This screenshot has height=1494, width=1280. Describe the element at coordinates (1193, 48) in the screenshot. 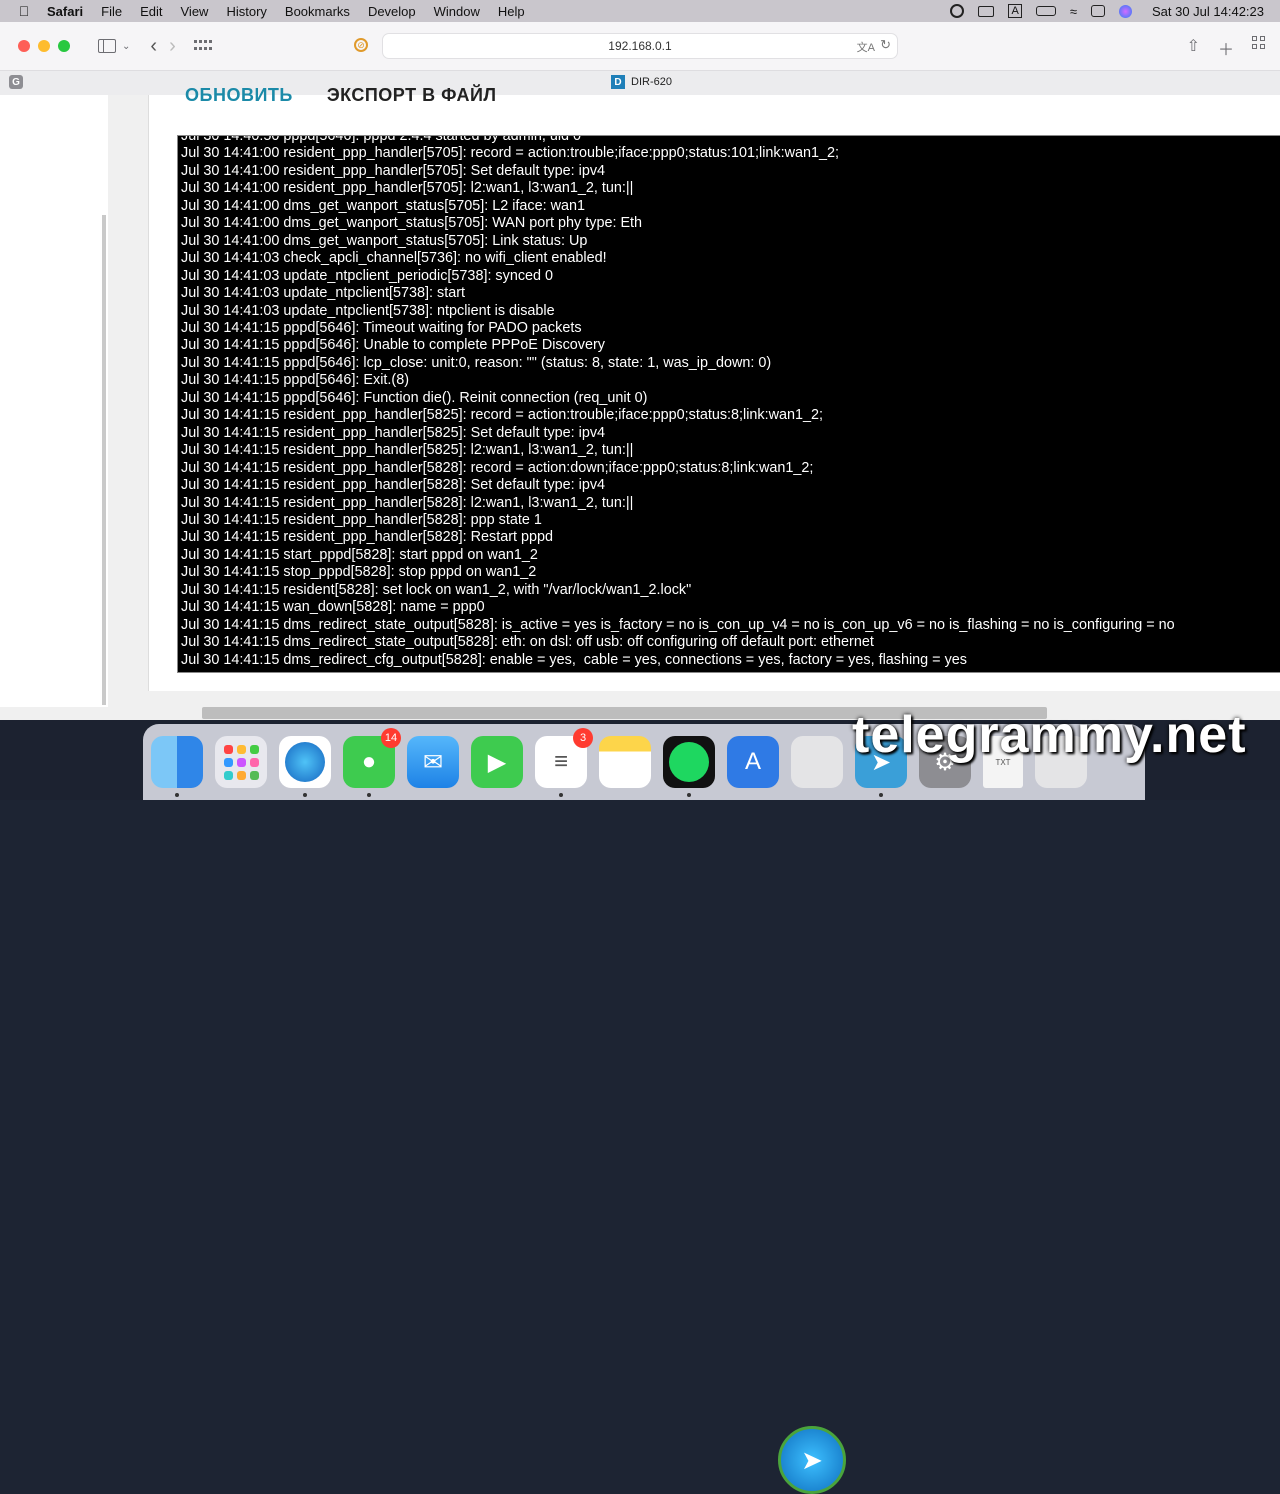

I see `share-icon: ⇧` at that location.